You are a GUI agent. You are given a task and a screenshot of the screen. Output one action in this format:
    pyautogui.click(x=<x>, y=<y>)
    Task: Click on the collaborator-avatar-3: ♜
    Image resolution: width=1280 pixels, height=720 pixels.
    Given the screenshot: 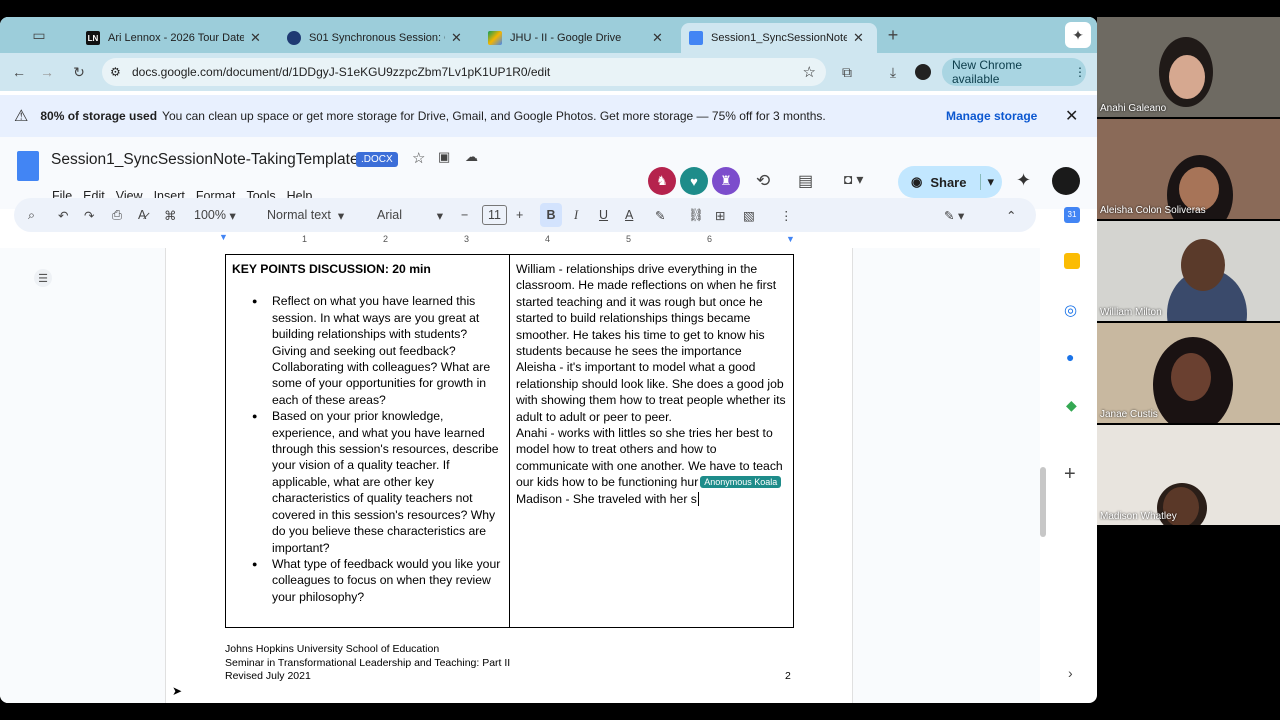 What is the action you would take?
    pyautogui.click(x=726, y=181)
    